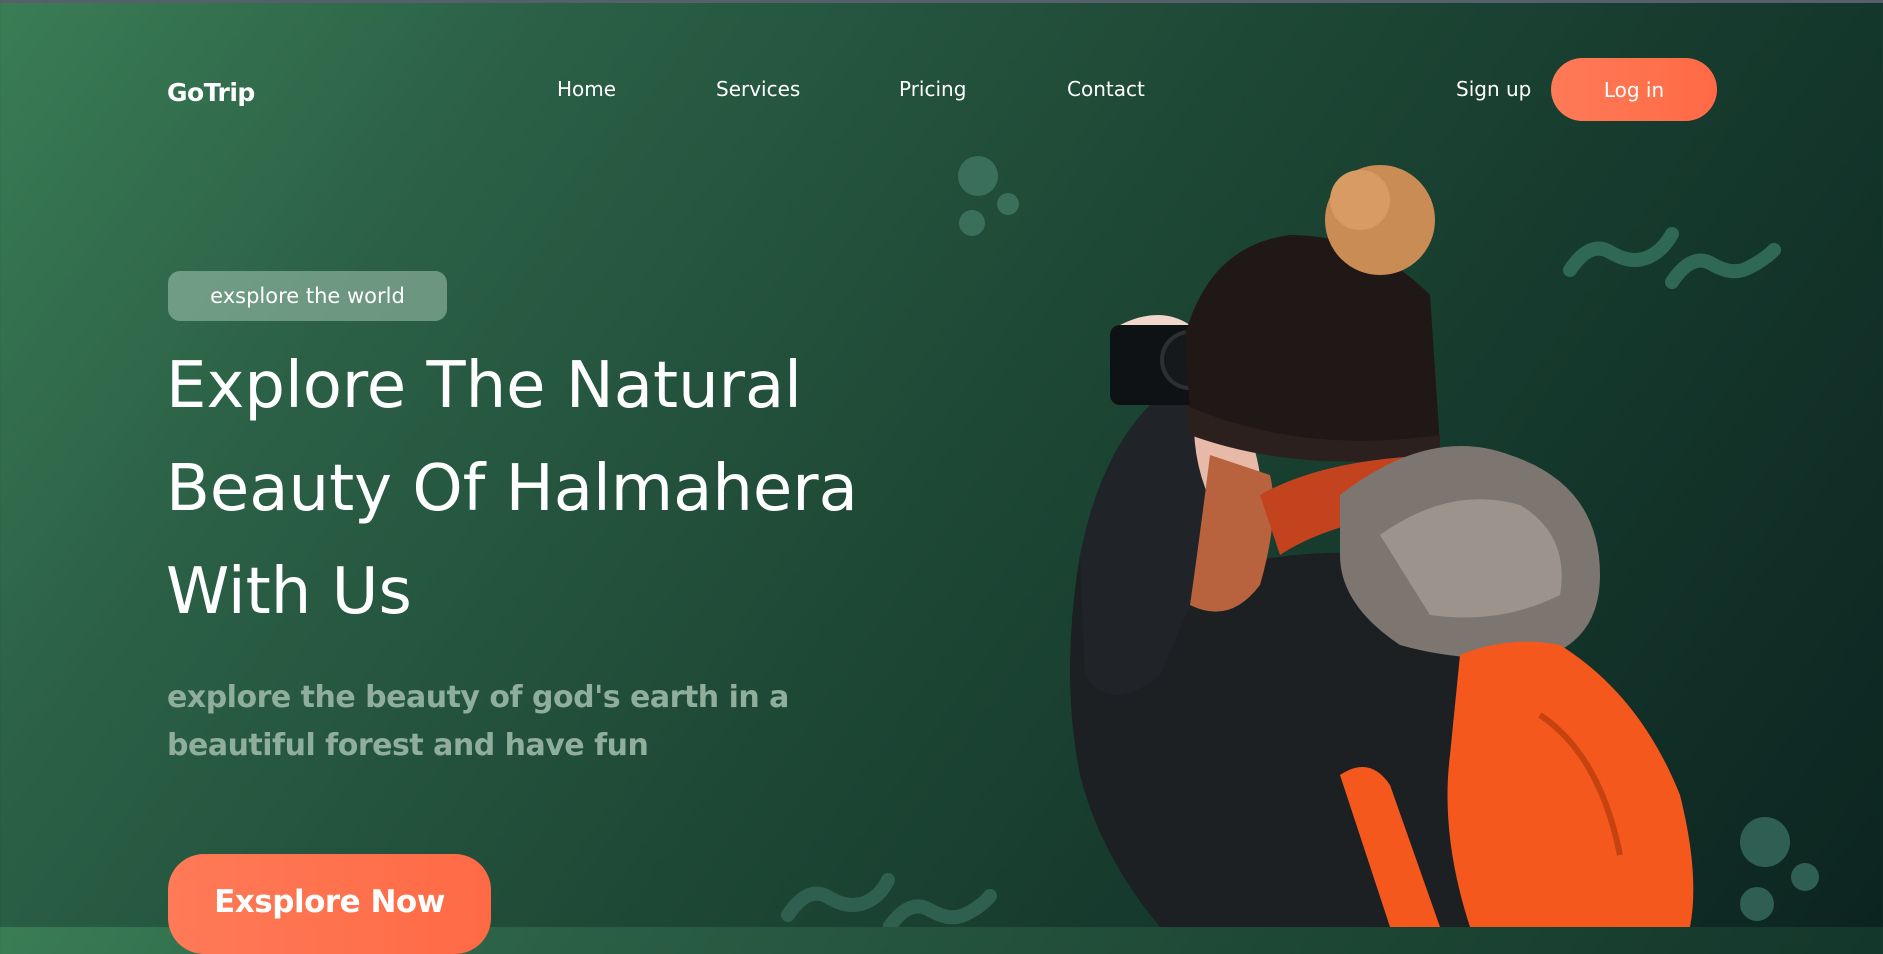 This screenshot has width=1883, height=954. I want to click on headline-line-2: Beauty Of Halmahera, so click(512, 489).